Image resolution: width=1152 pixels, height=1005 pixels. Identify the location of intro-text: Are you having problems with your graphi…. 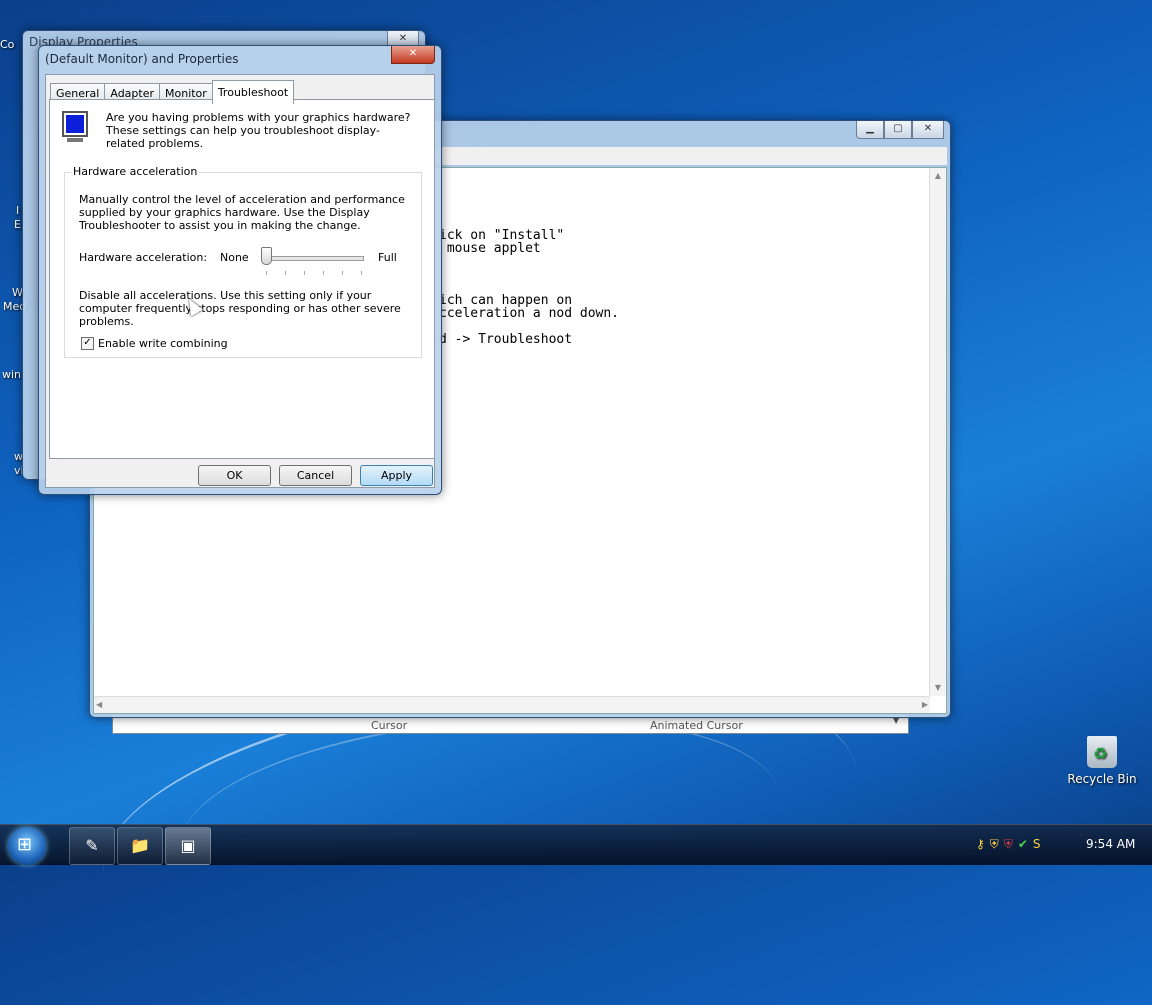
(258, 130).